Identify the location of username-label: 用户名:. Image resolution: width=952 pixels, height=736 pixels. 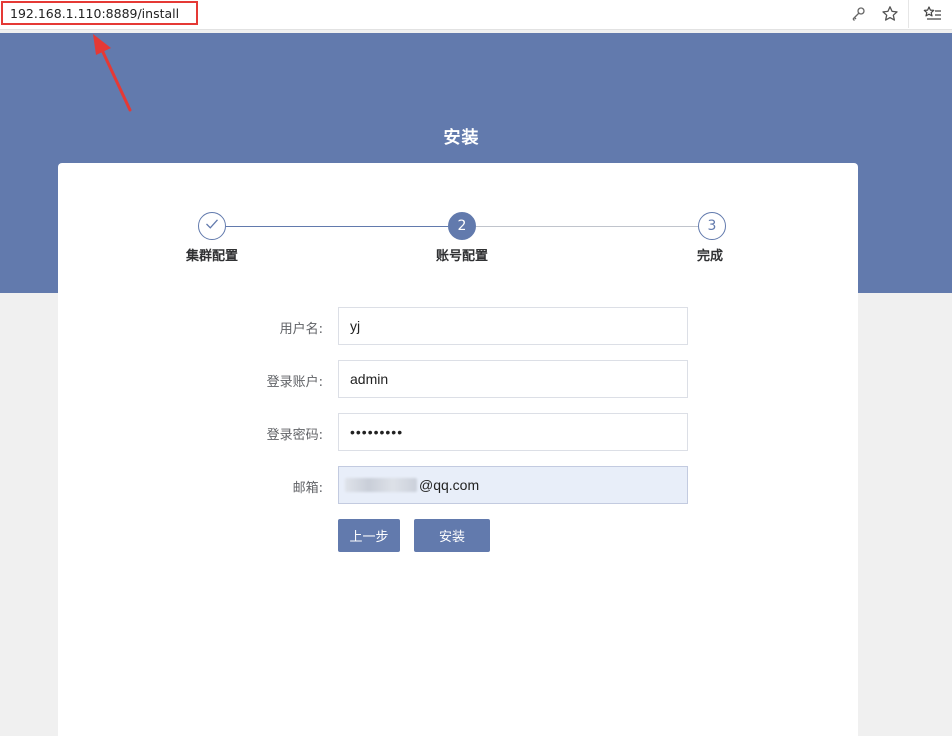
(301, 329).